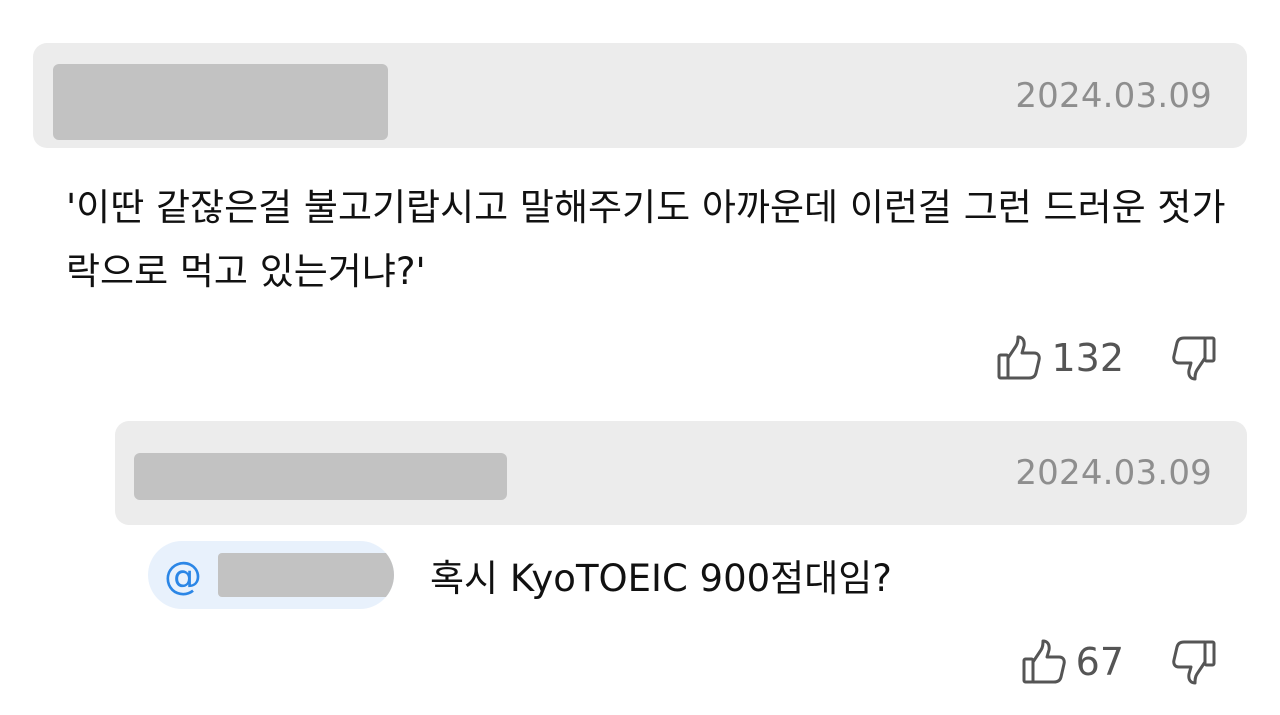  What do you see at coordinates (1113, 96) in the screenshot?
I see `comment-date: 2024.03.09` at bounding box center [1113, 96].